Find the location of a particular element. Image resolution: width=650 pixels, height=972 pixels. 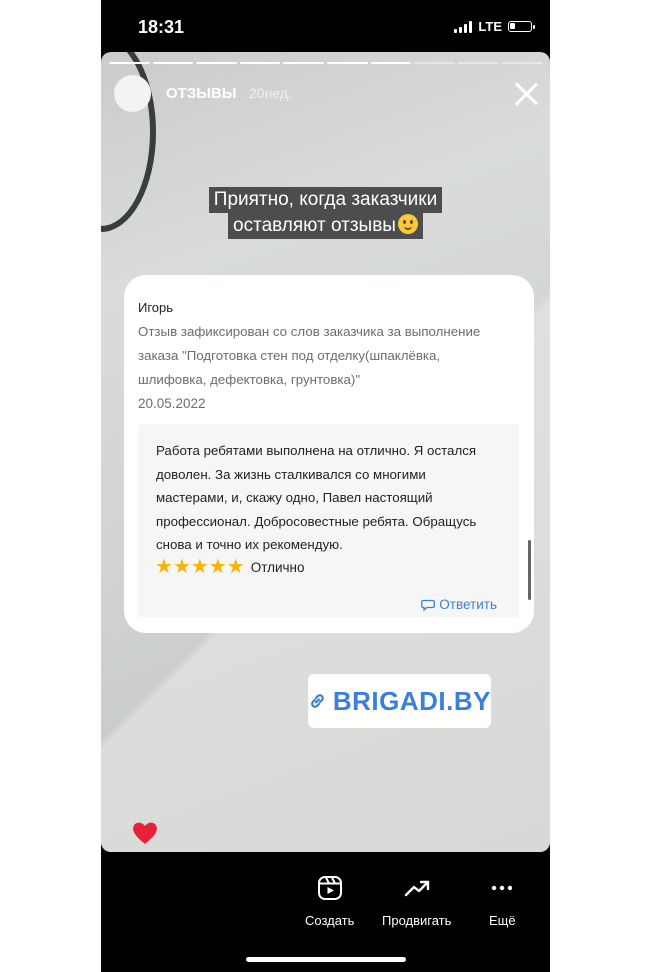

story-progress is located at coordinates (325, 63).